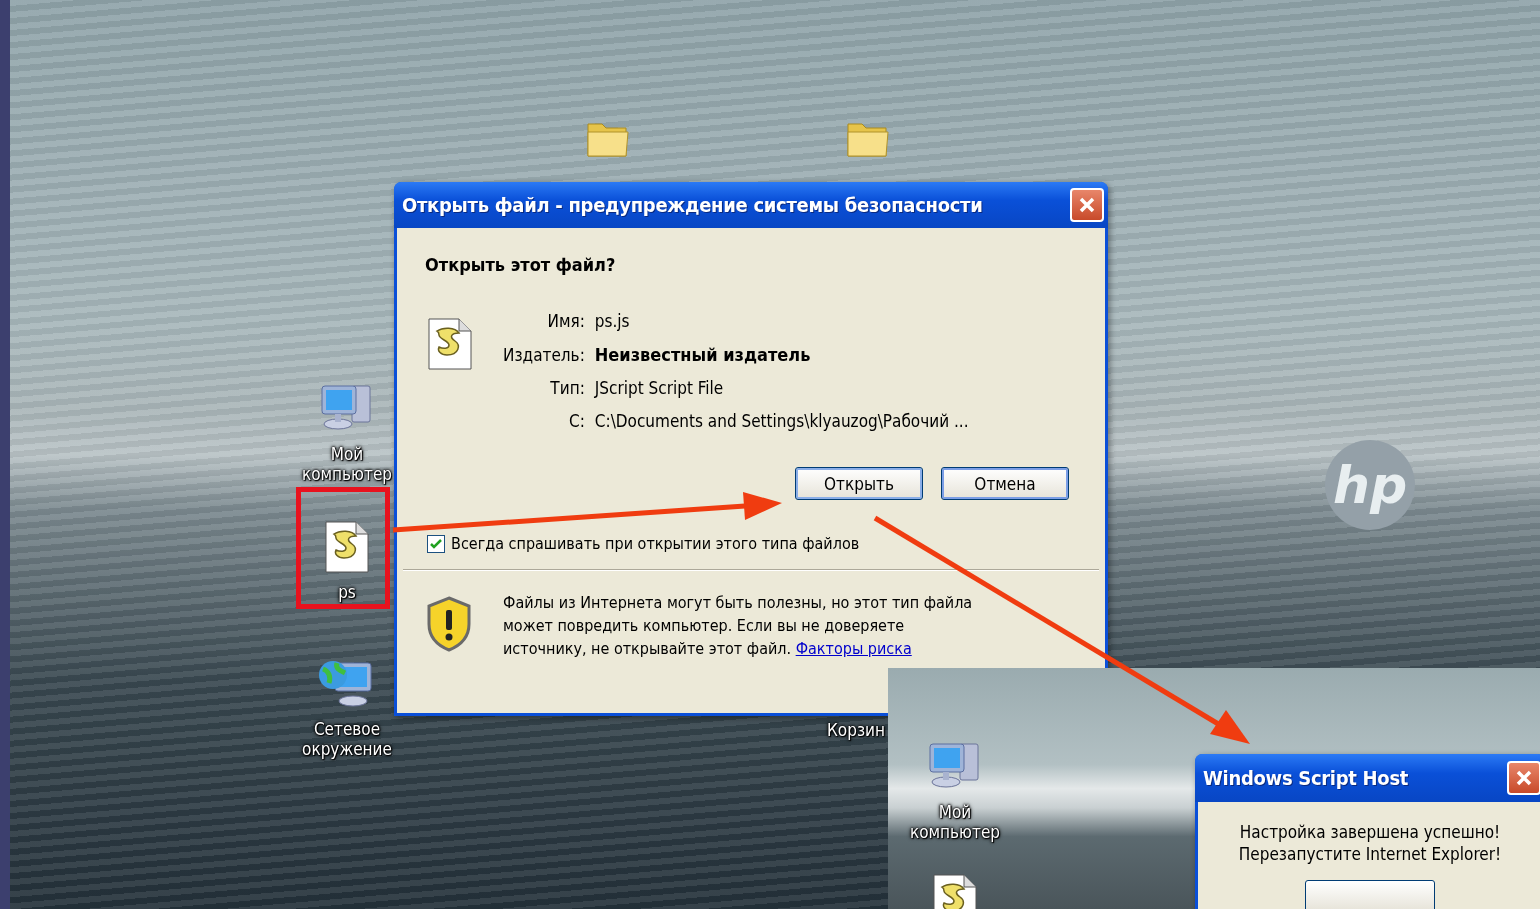  Describe the element at coordinates (576, 421) in the screenshot. I see `field-label: С:` at that location.